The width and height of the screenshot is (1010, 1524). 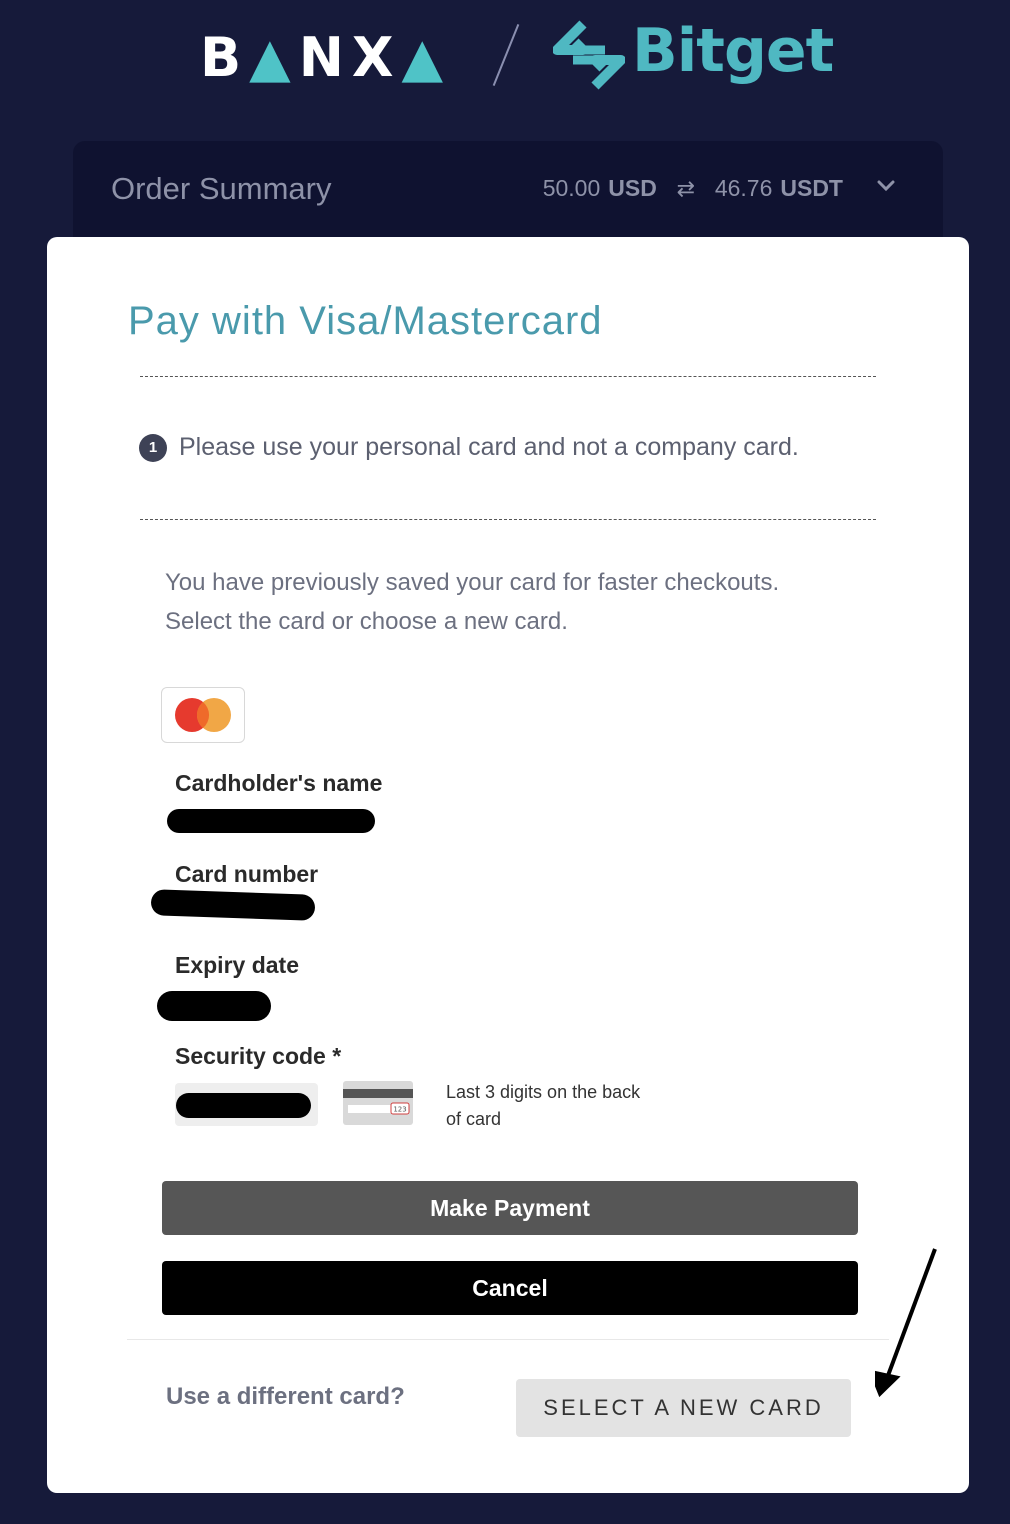 I want to click on expiry-date-value-redacted, so click(x=214, y=1006).